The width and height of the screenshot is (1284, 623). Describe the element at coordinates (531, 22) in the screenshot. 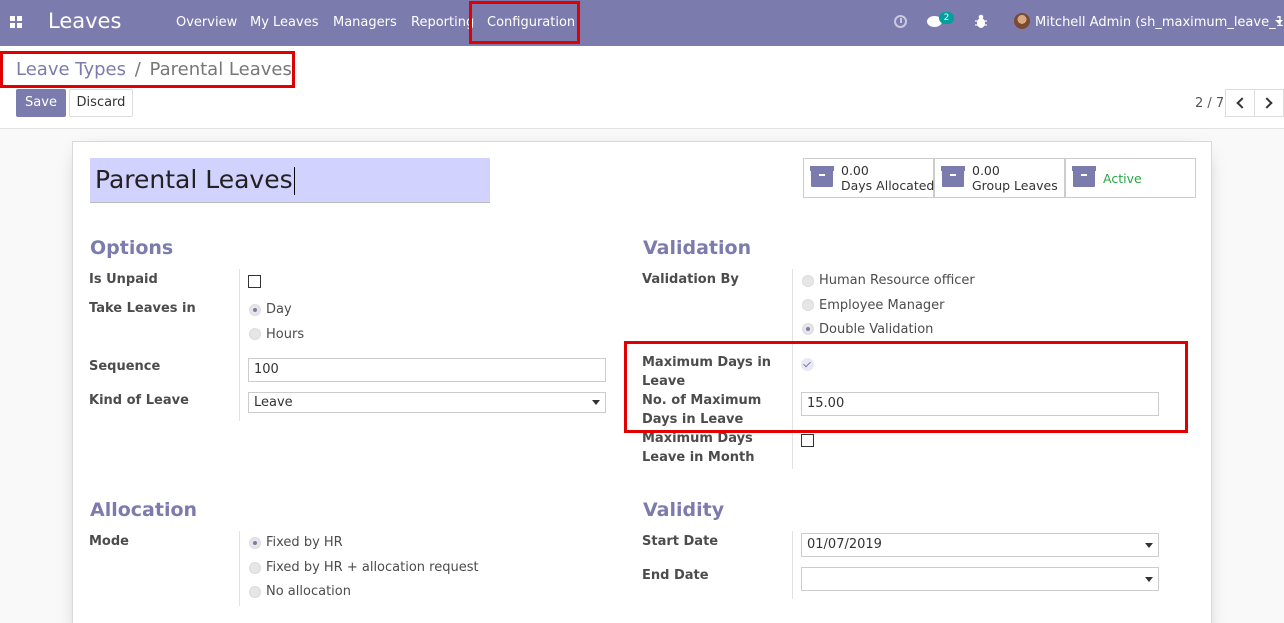

I see `menu-configuration: Configuration` at that location.